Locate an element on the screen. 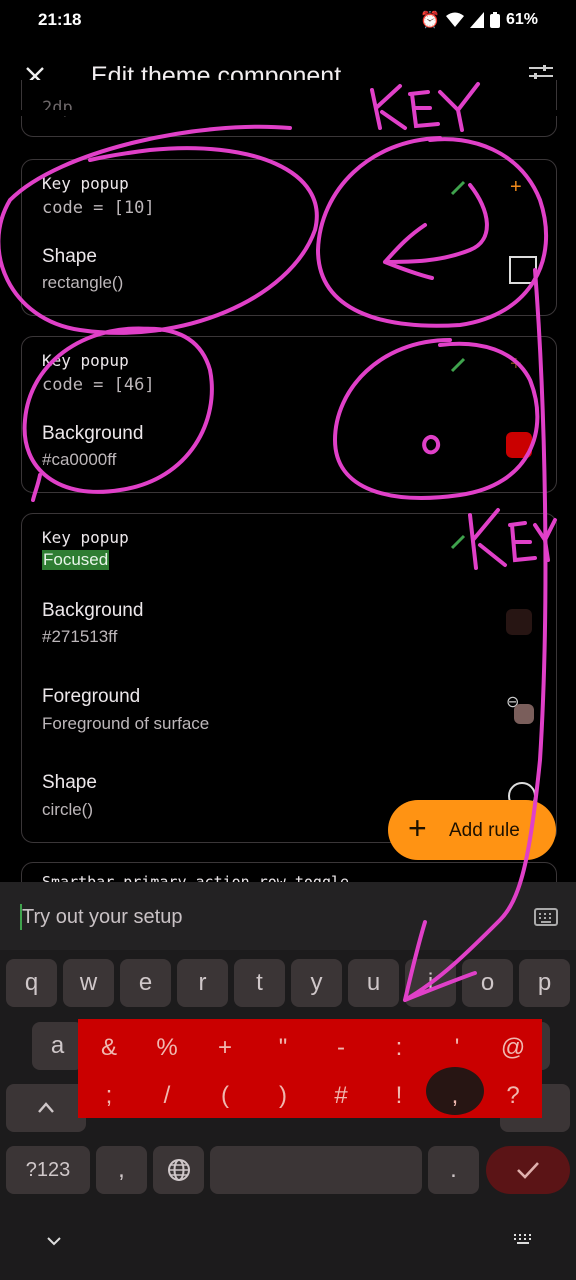 The width and height of the screenshot is (576, 1280). scribble-arrow-long is located at coordinates (475, 635).